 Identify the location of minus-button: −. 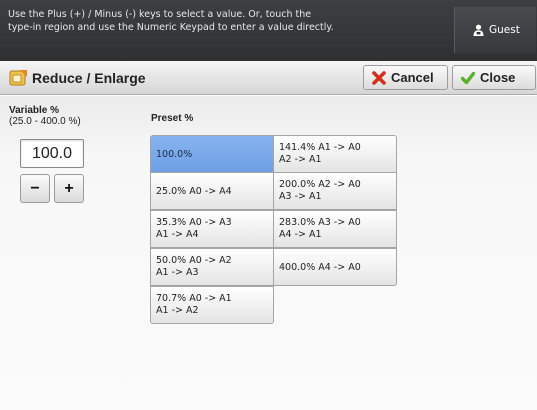
(35, 188).